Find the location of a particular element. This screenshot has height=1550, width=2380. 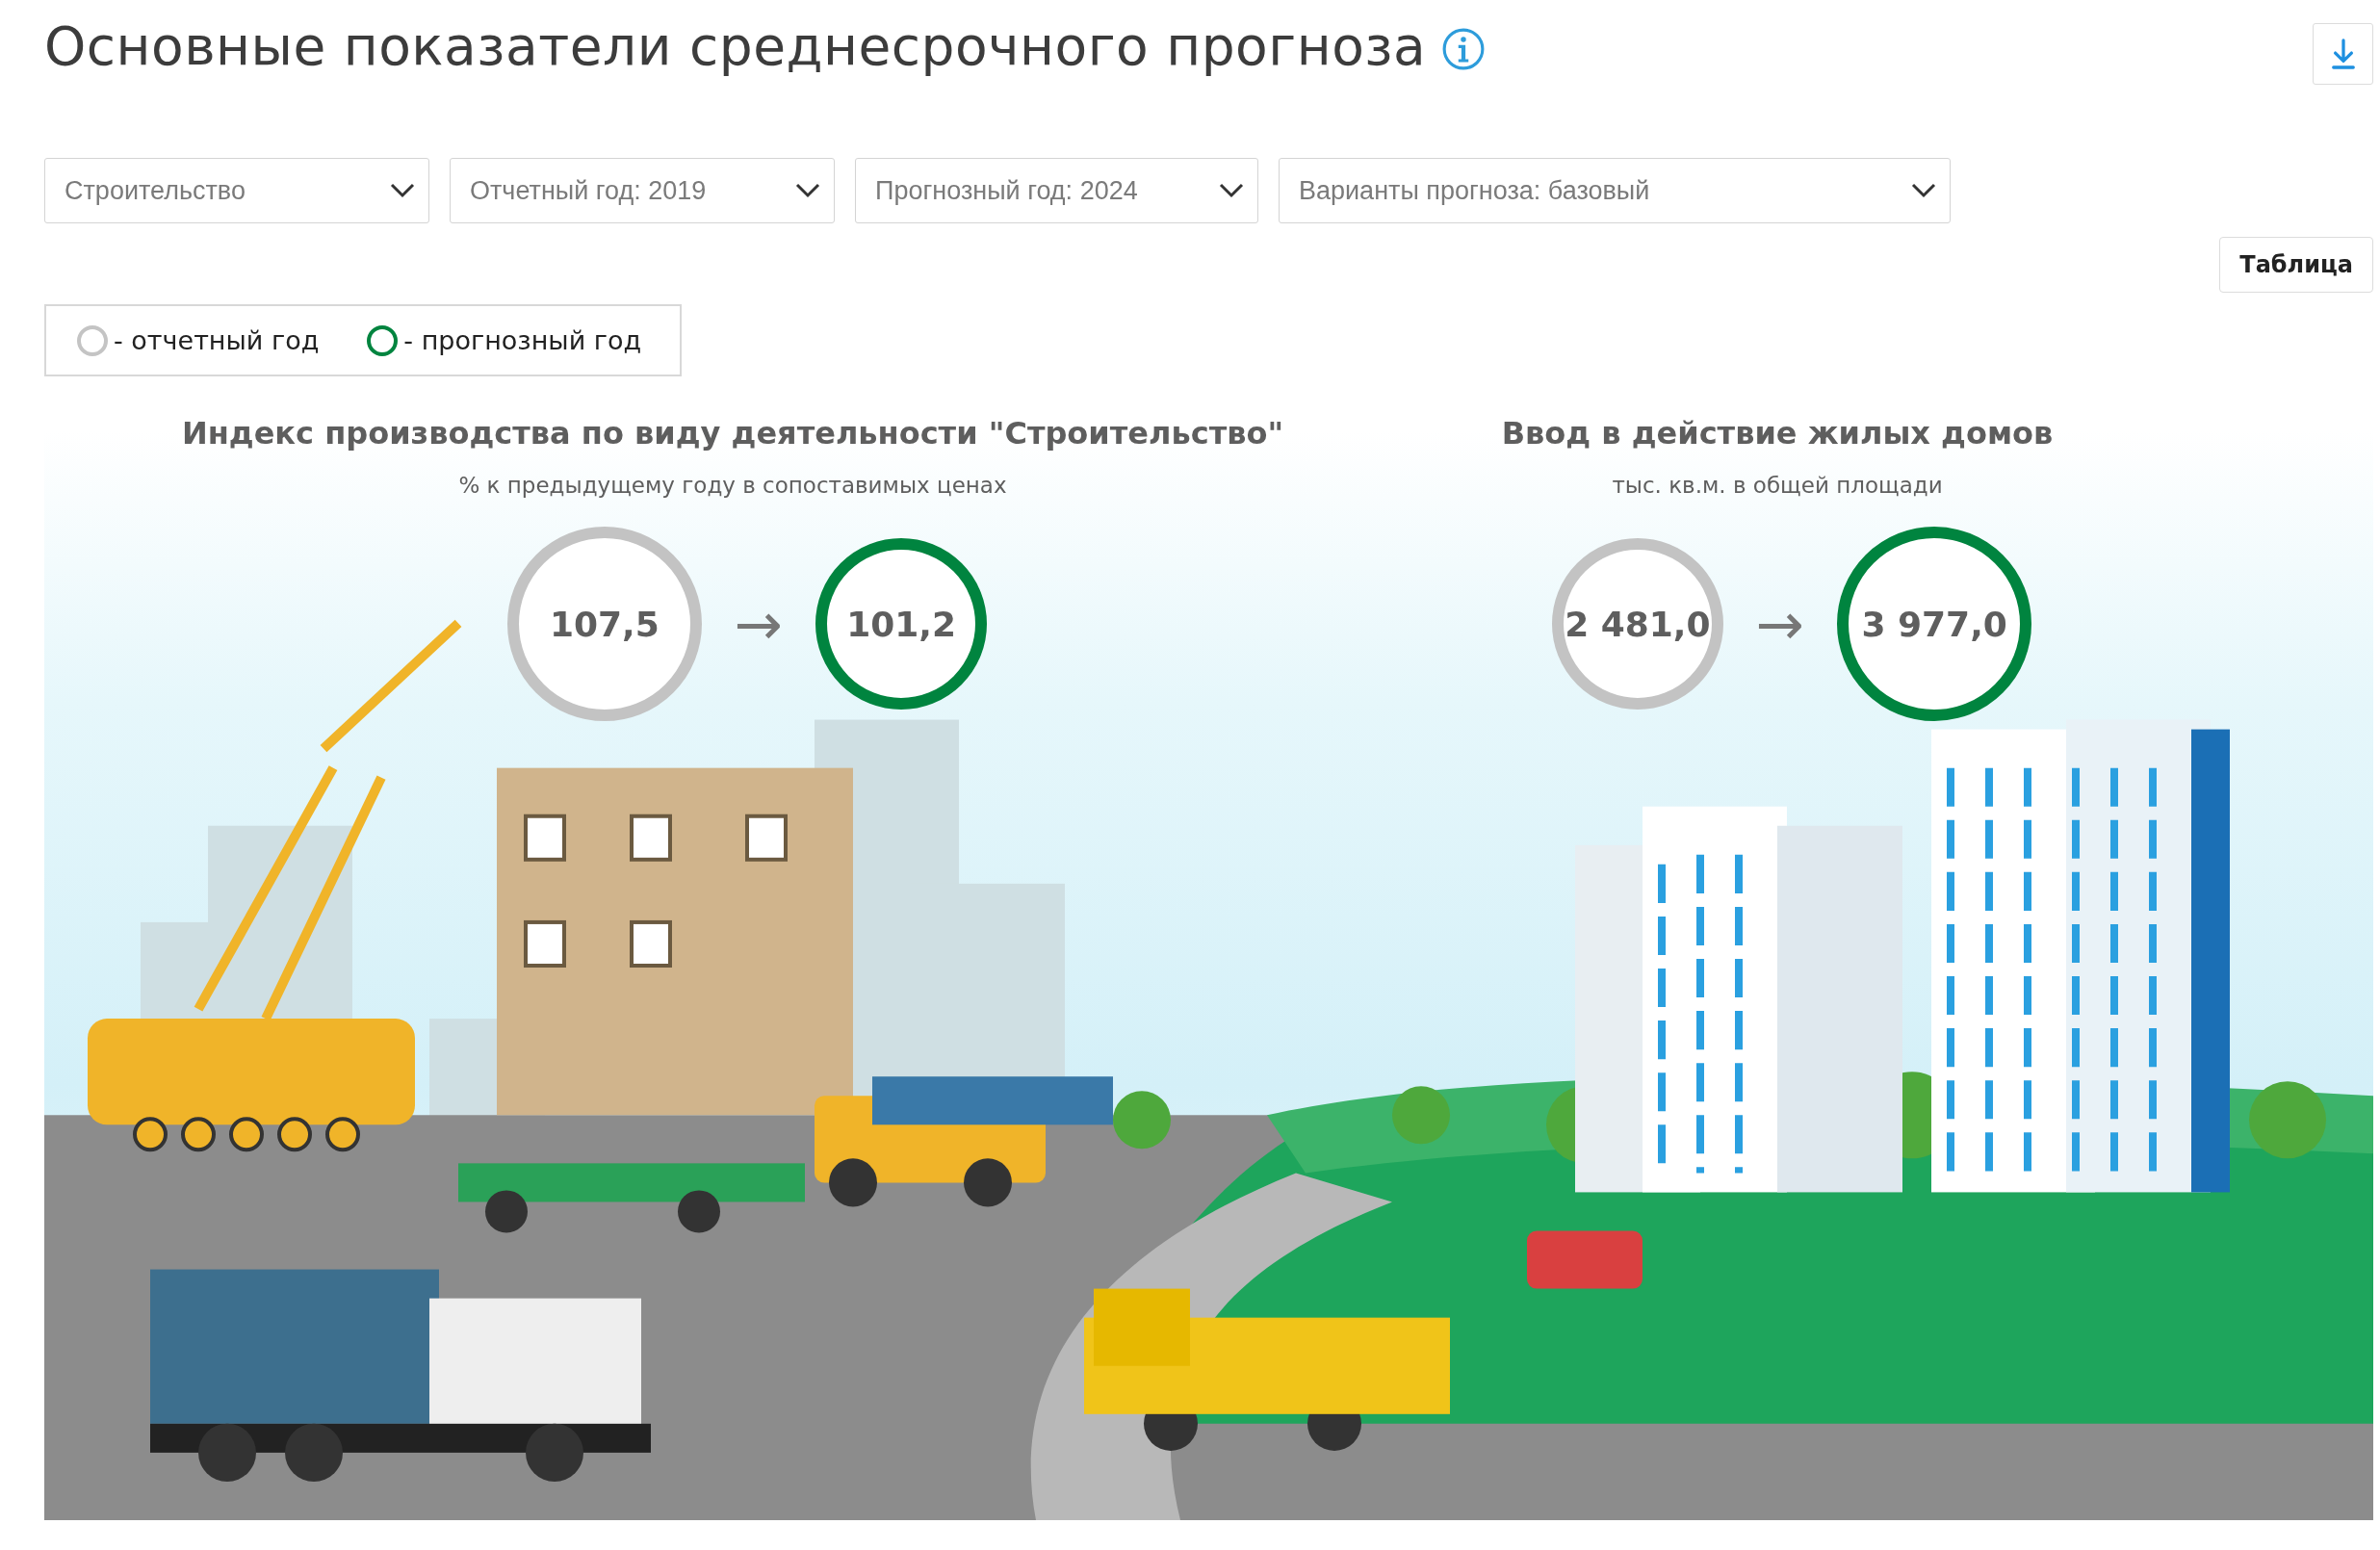

dropdown: Прогнозный год: 2024 is located at coordinates (1056, 191).